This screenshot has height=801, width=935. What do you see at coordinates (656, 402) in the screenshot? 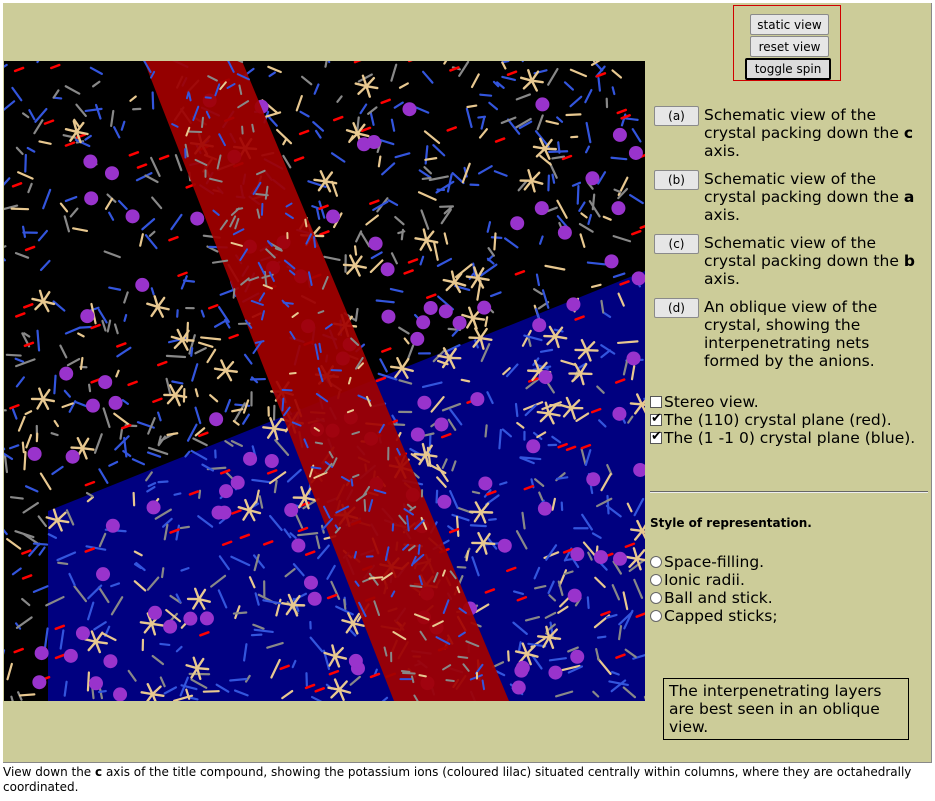
I see `stereo-view-checkbox` at bounding box center [656, 402].